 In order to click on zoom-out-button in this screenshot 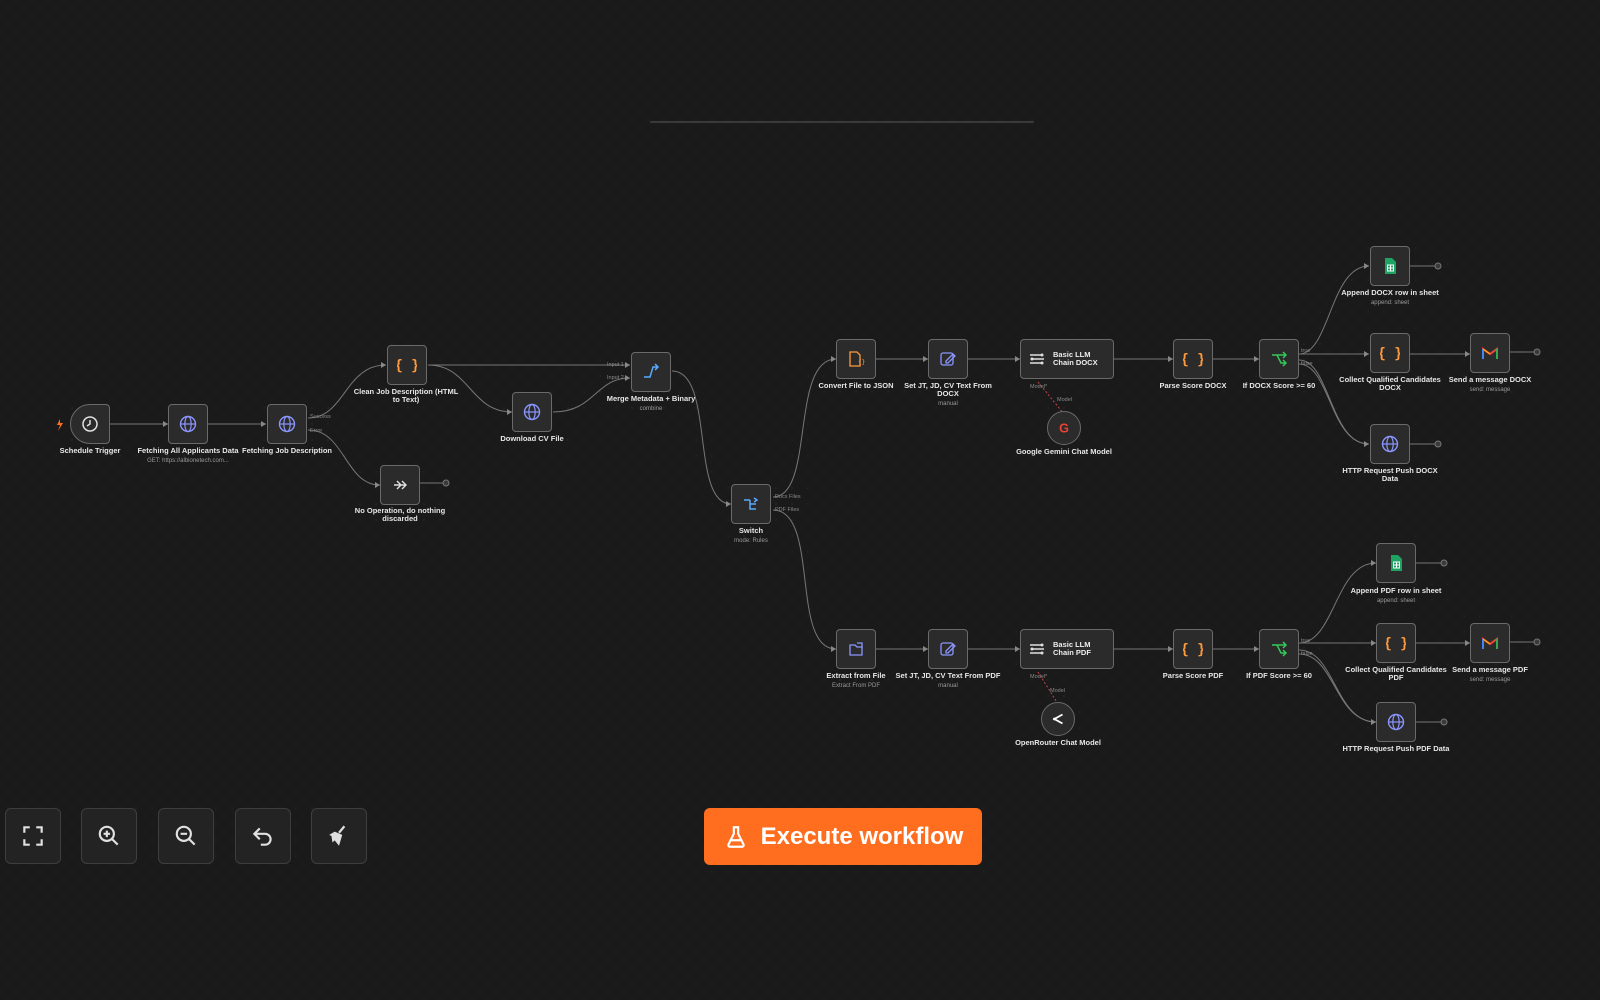, I will do `click(186, 836)`.